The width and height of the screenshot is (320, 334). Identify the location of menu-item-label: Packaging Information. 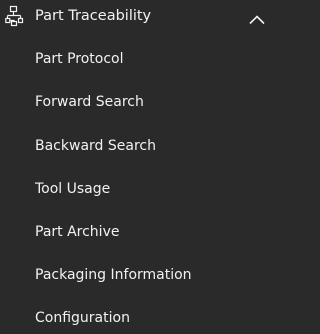
(113, 275).